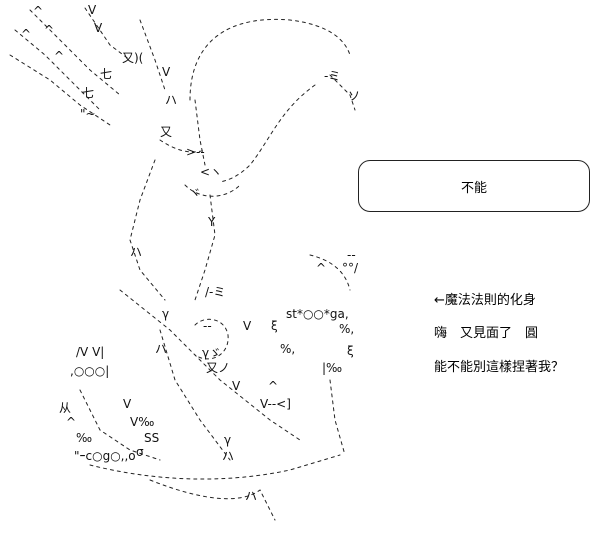  I want to click on svg-text: "ｰc○g○,,o, so click(105, 456).